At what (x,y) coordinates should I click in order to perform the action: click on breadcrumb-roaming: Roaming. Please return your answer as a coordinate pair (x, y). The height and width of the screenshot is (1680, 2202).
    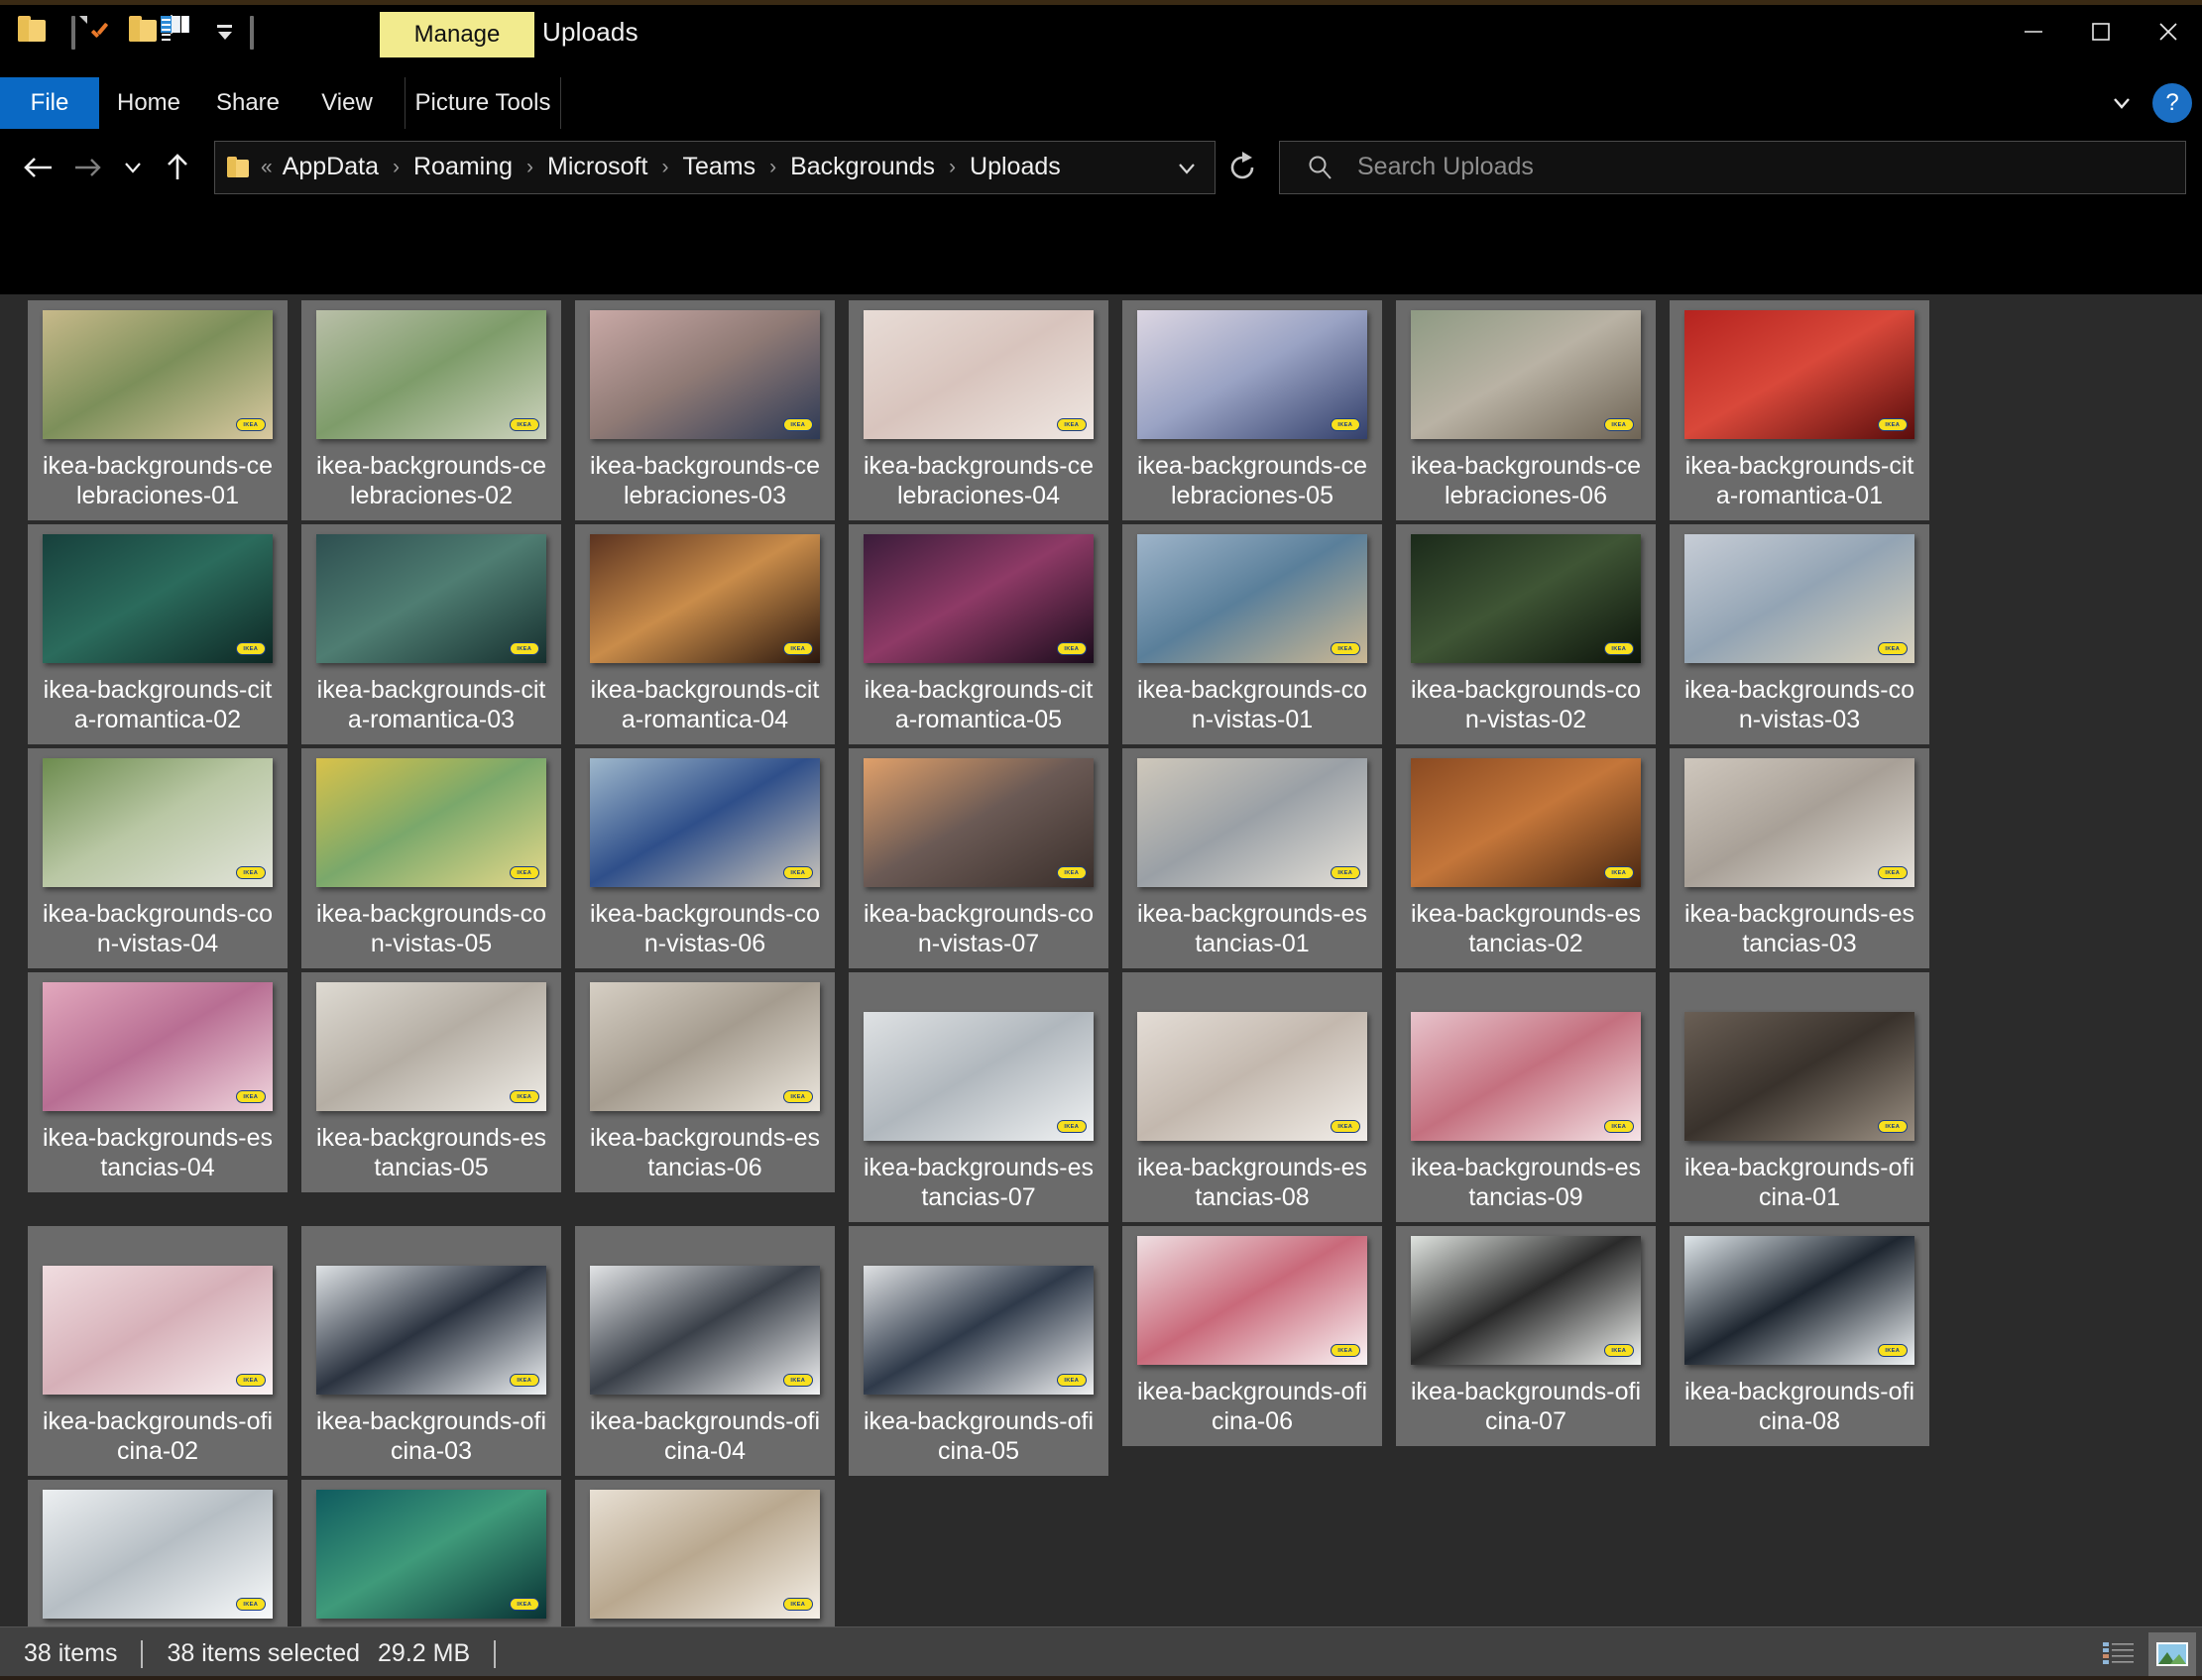
    Looking at the image, I should click on (463, 167).